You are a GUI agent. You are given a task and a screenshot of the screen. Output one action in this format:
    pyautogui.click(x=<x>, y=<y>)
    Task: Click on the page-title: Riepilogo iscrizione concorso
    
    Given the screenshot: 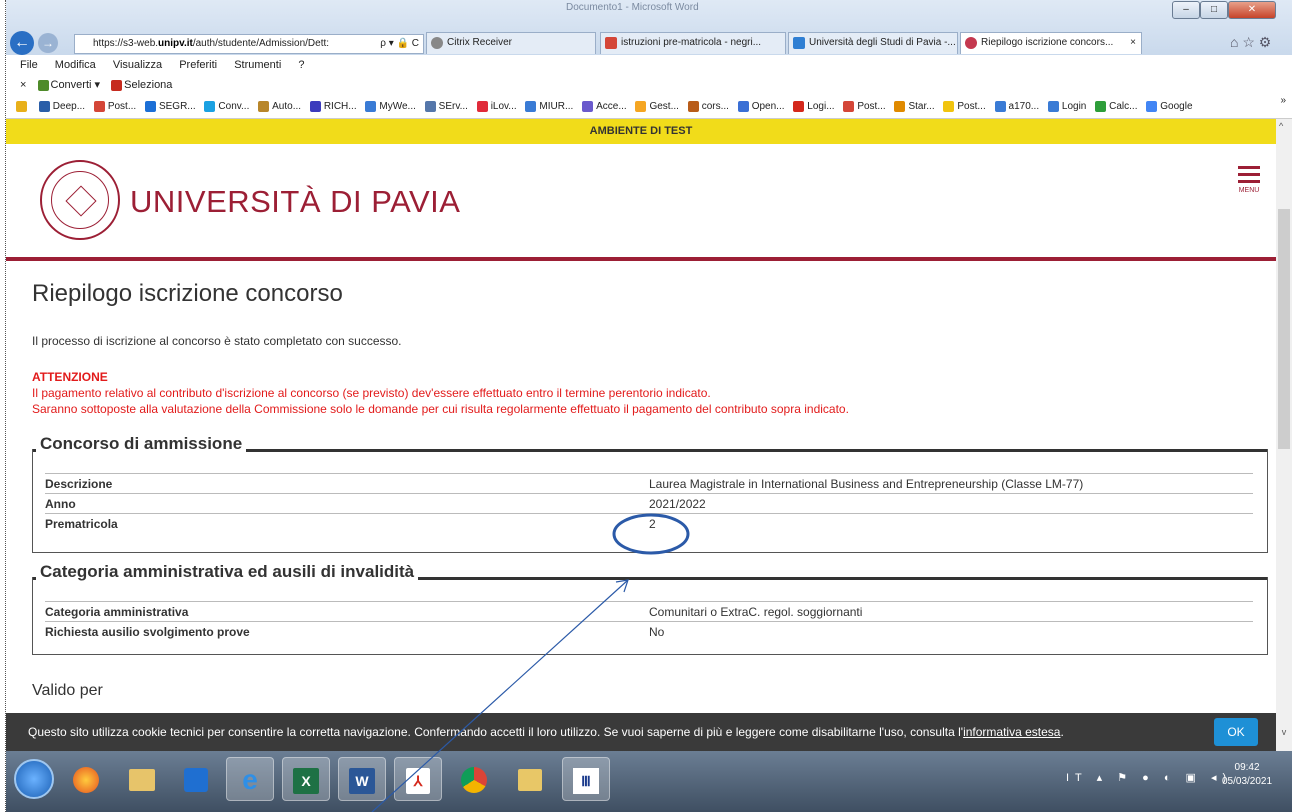 What is the action you would take?
    pyautogui.click(x=187, y=293)
    